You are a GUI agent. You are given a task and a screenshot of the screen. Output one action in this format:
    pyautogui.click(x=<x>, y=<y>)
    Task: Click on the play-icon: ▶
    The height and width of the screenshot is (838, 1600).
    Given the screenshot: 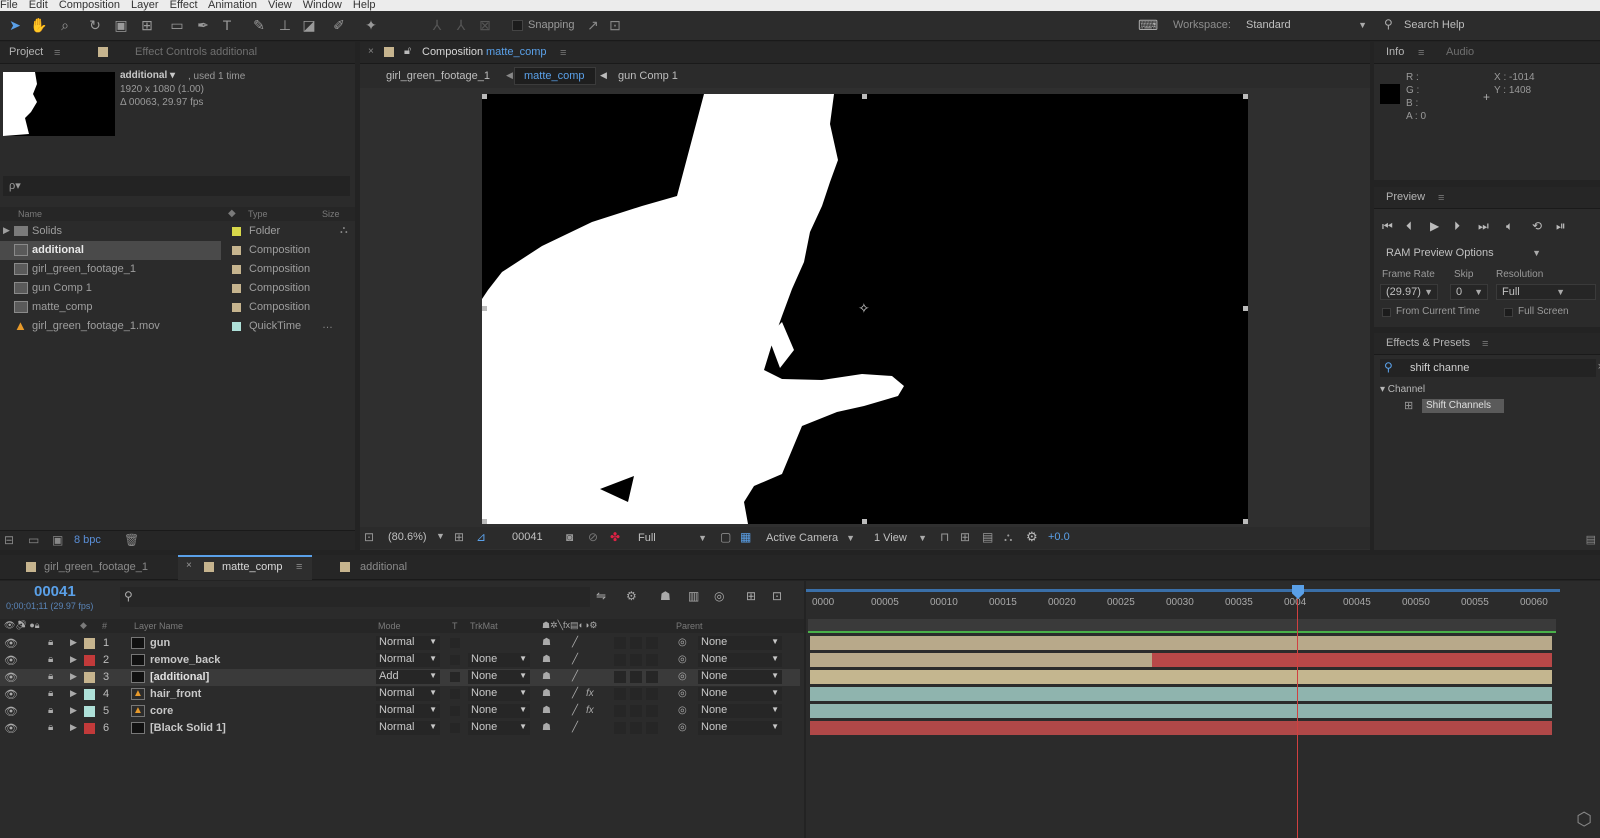 What is the action you would take?
    pyautogui.click(x=1434, y=226)
    